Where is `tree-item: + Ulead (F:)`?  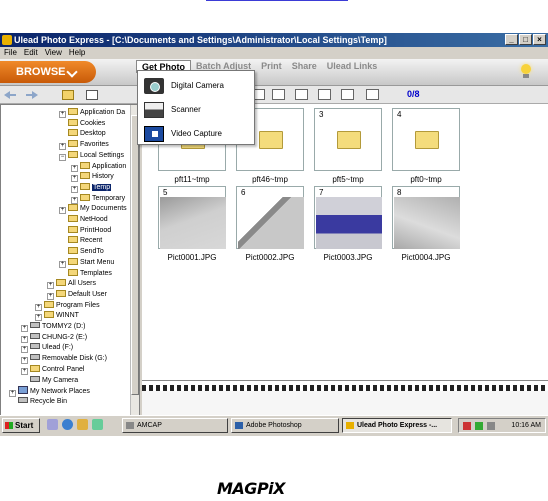 tree-item: + Ulead (F:) is located at coordinates (47, 348).